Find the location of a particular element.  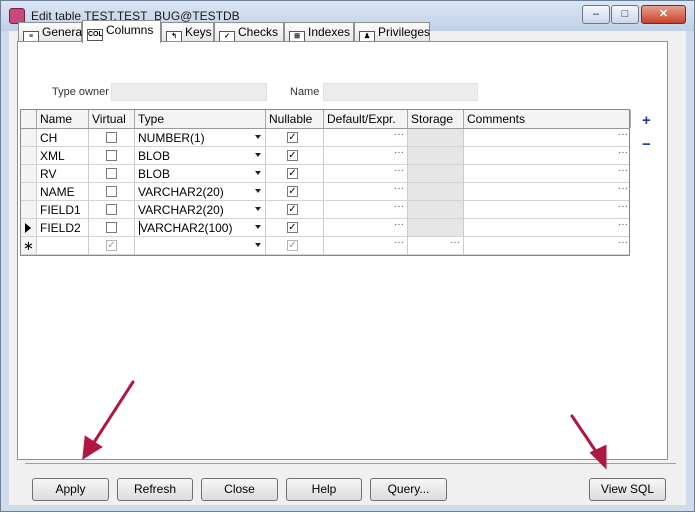

view-sql-button: View SQL is located at coordinates (627, 489).